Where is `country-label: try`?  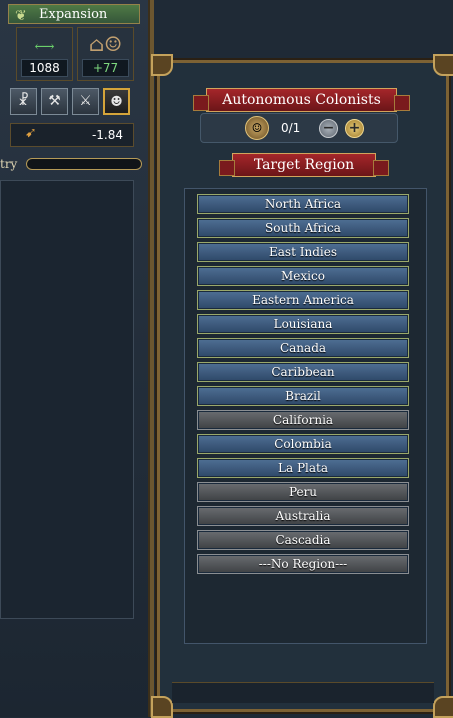
country-label: try is located at coordinates (9, 164).